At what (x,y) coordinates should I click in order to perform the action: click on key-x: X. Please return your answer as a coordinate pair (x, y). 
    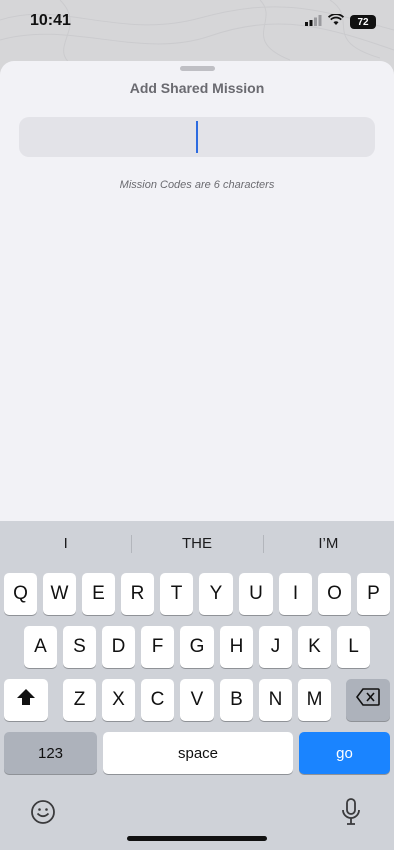
    Looking at the image, I should click on (118, 700).